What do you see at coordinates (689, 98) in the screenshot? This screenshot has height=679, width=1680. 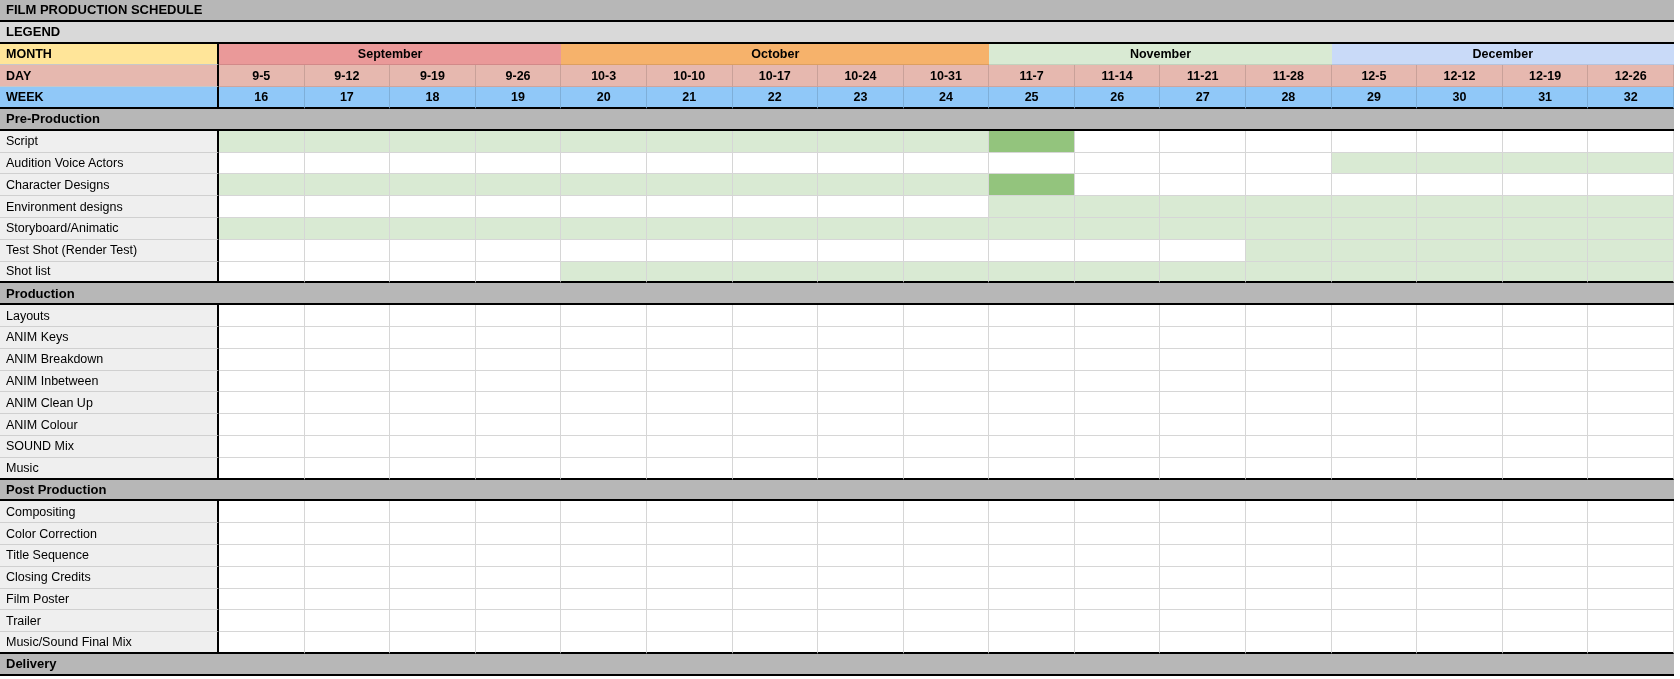 I see `week-header: 21` at bounding box center [689, 98].